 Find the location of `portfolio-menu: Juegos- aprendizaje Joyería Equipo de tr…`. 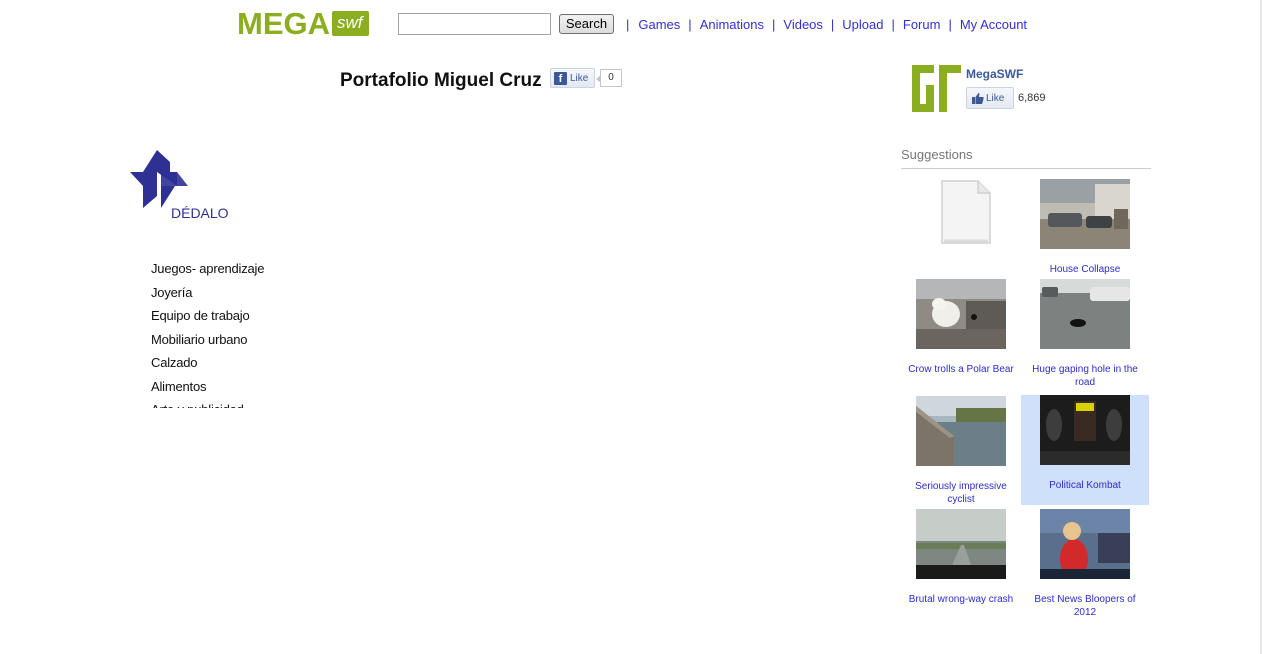

portfolio-menu: Juegos- aprendizaje Joyería Equipo de tr… is located at coordinates (207, 332).